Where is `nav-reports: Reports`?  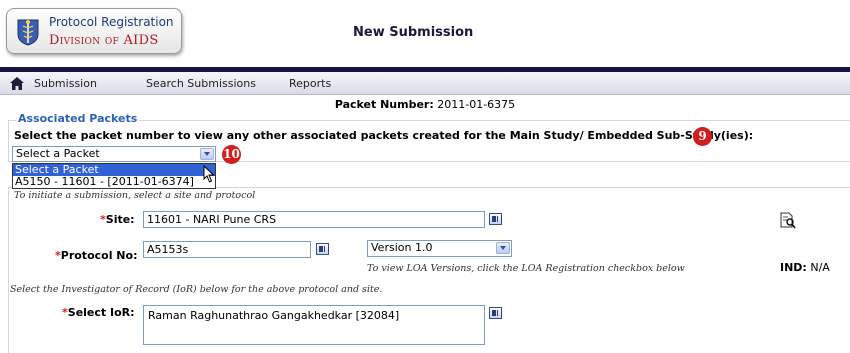
nav-reports: Reports is located at coordinates (310, 83).